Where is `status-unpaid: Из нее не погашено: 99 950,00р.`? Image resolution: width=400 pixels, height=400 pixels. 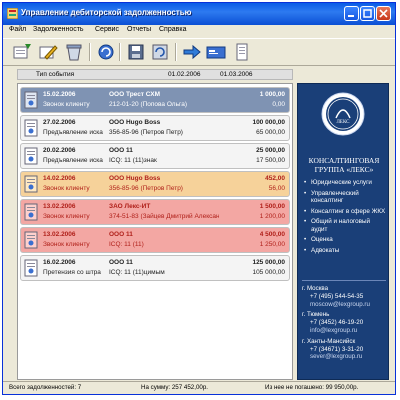
status-unpaid: Из нее не погашено: 99 950,00р. is located at coordinates (312, 387).